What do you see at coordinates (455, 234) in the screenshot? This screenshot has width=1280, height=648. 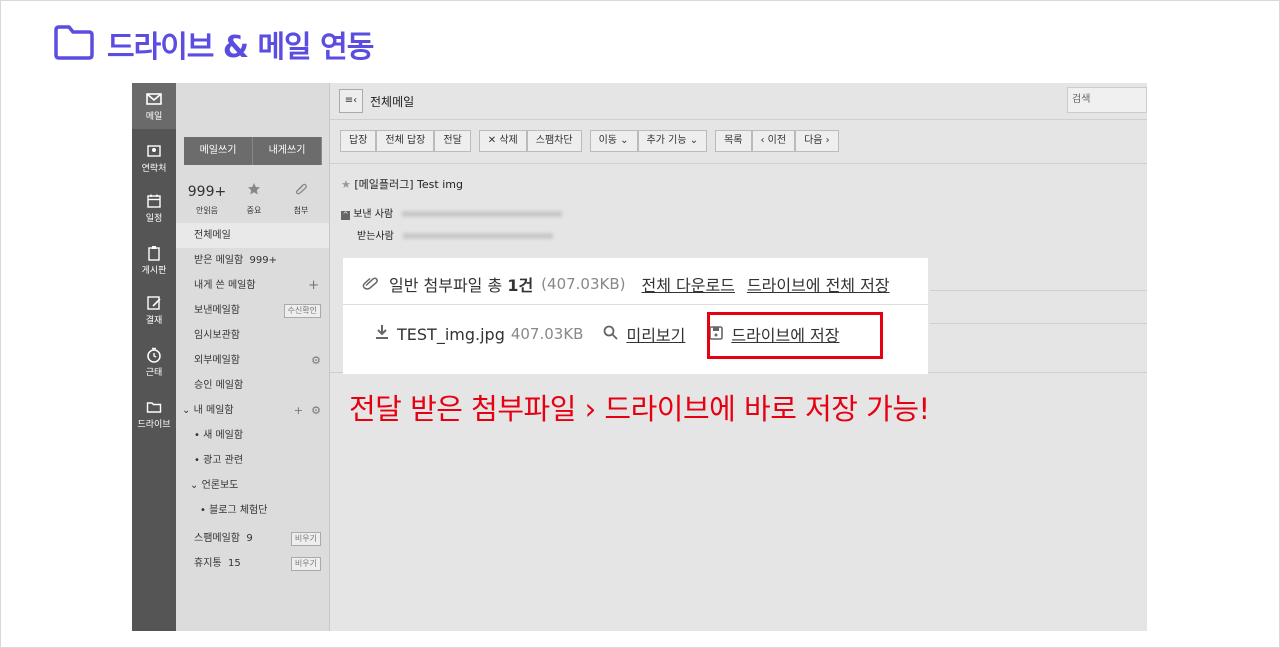 I see `recipient-row: 받는사람` at bounding box center [455, 234].